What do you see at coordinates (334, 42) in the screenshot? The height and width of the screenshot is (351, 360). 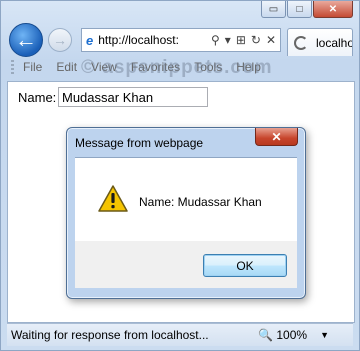 I see `tab-label: localhost` at bounding box center [334, 42].